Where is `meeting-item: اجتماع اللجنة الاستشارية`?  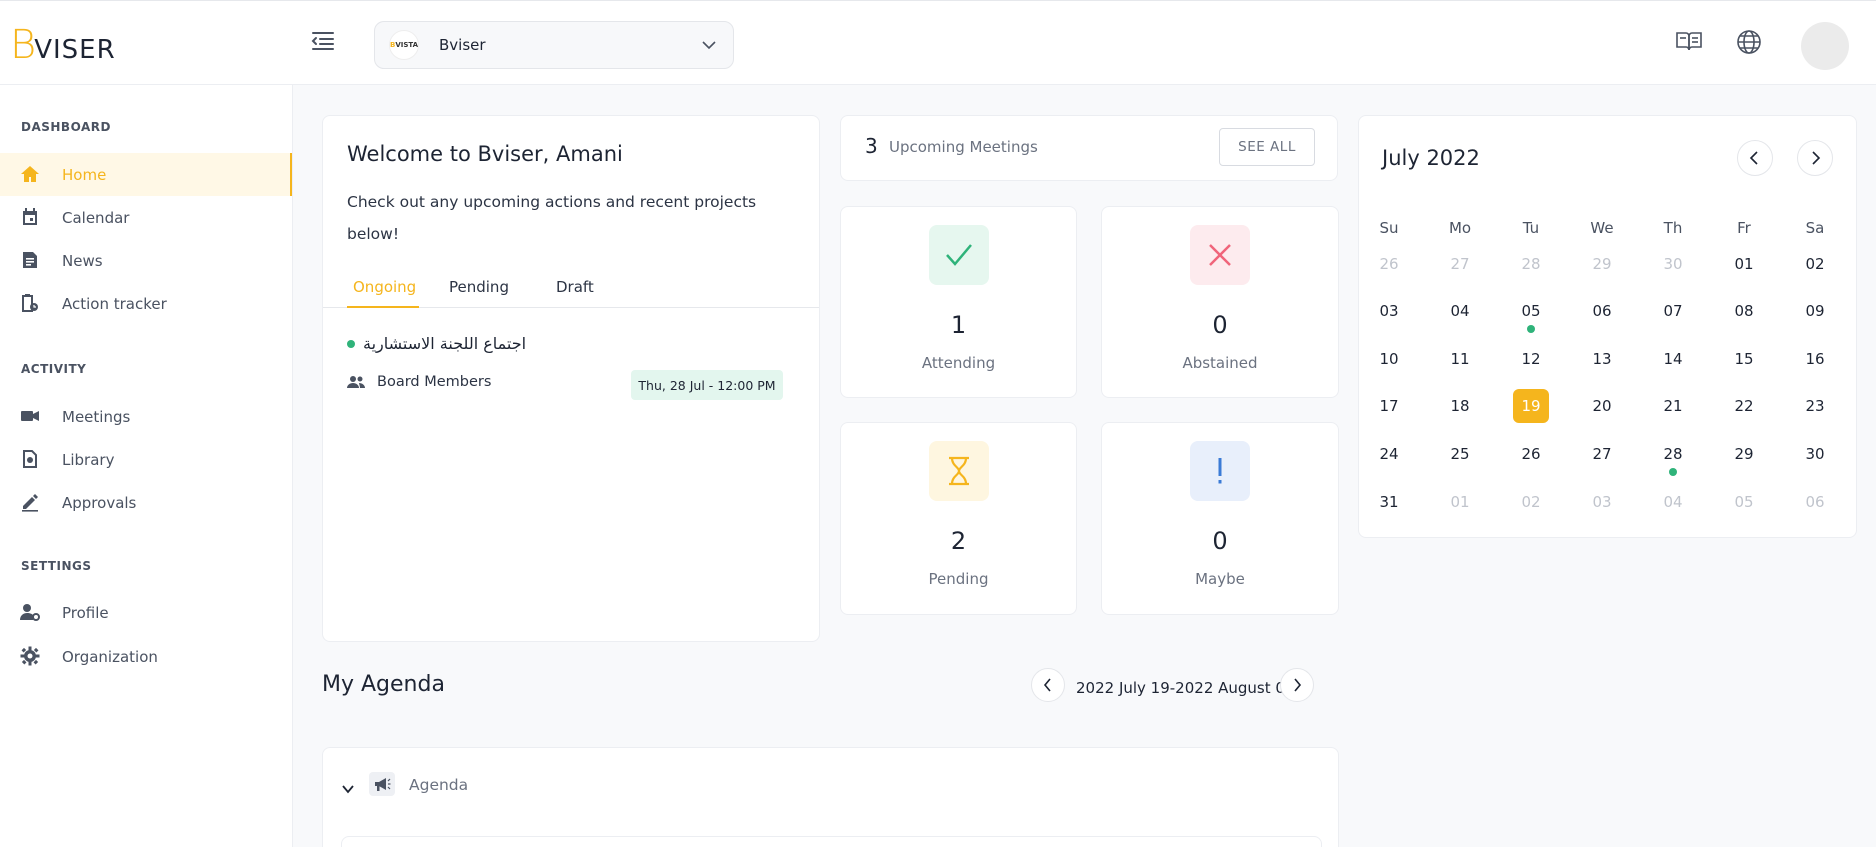 meeting-item: اجتماع اللجنة الاستشارية is located at coordinates (436, 343).